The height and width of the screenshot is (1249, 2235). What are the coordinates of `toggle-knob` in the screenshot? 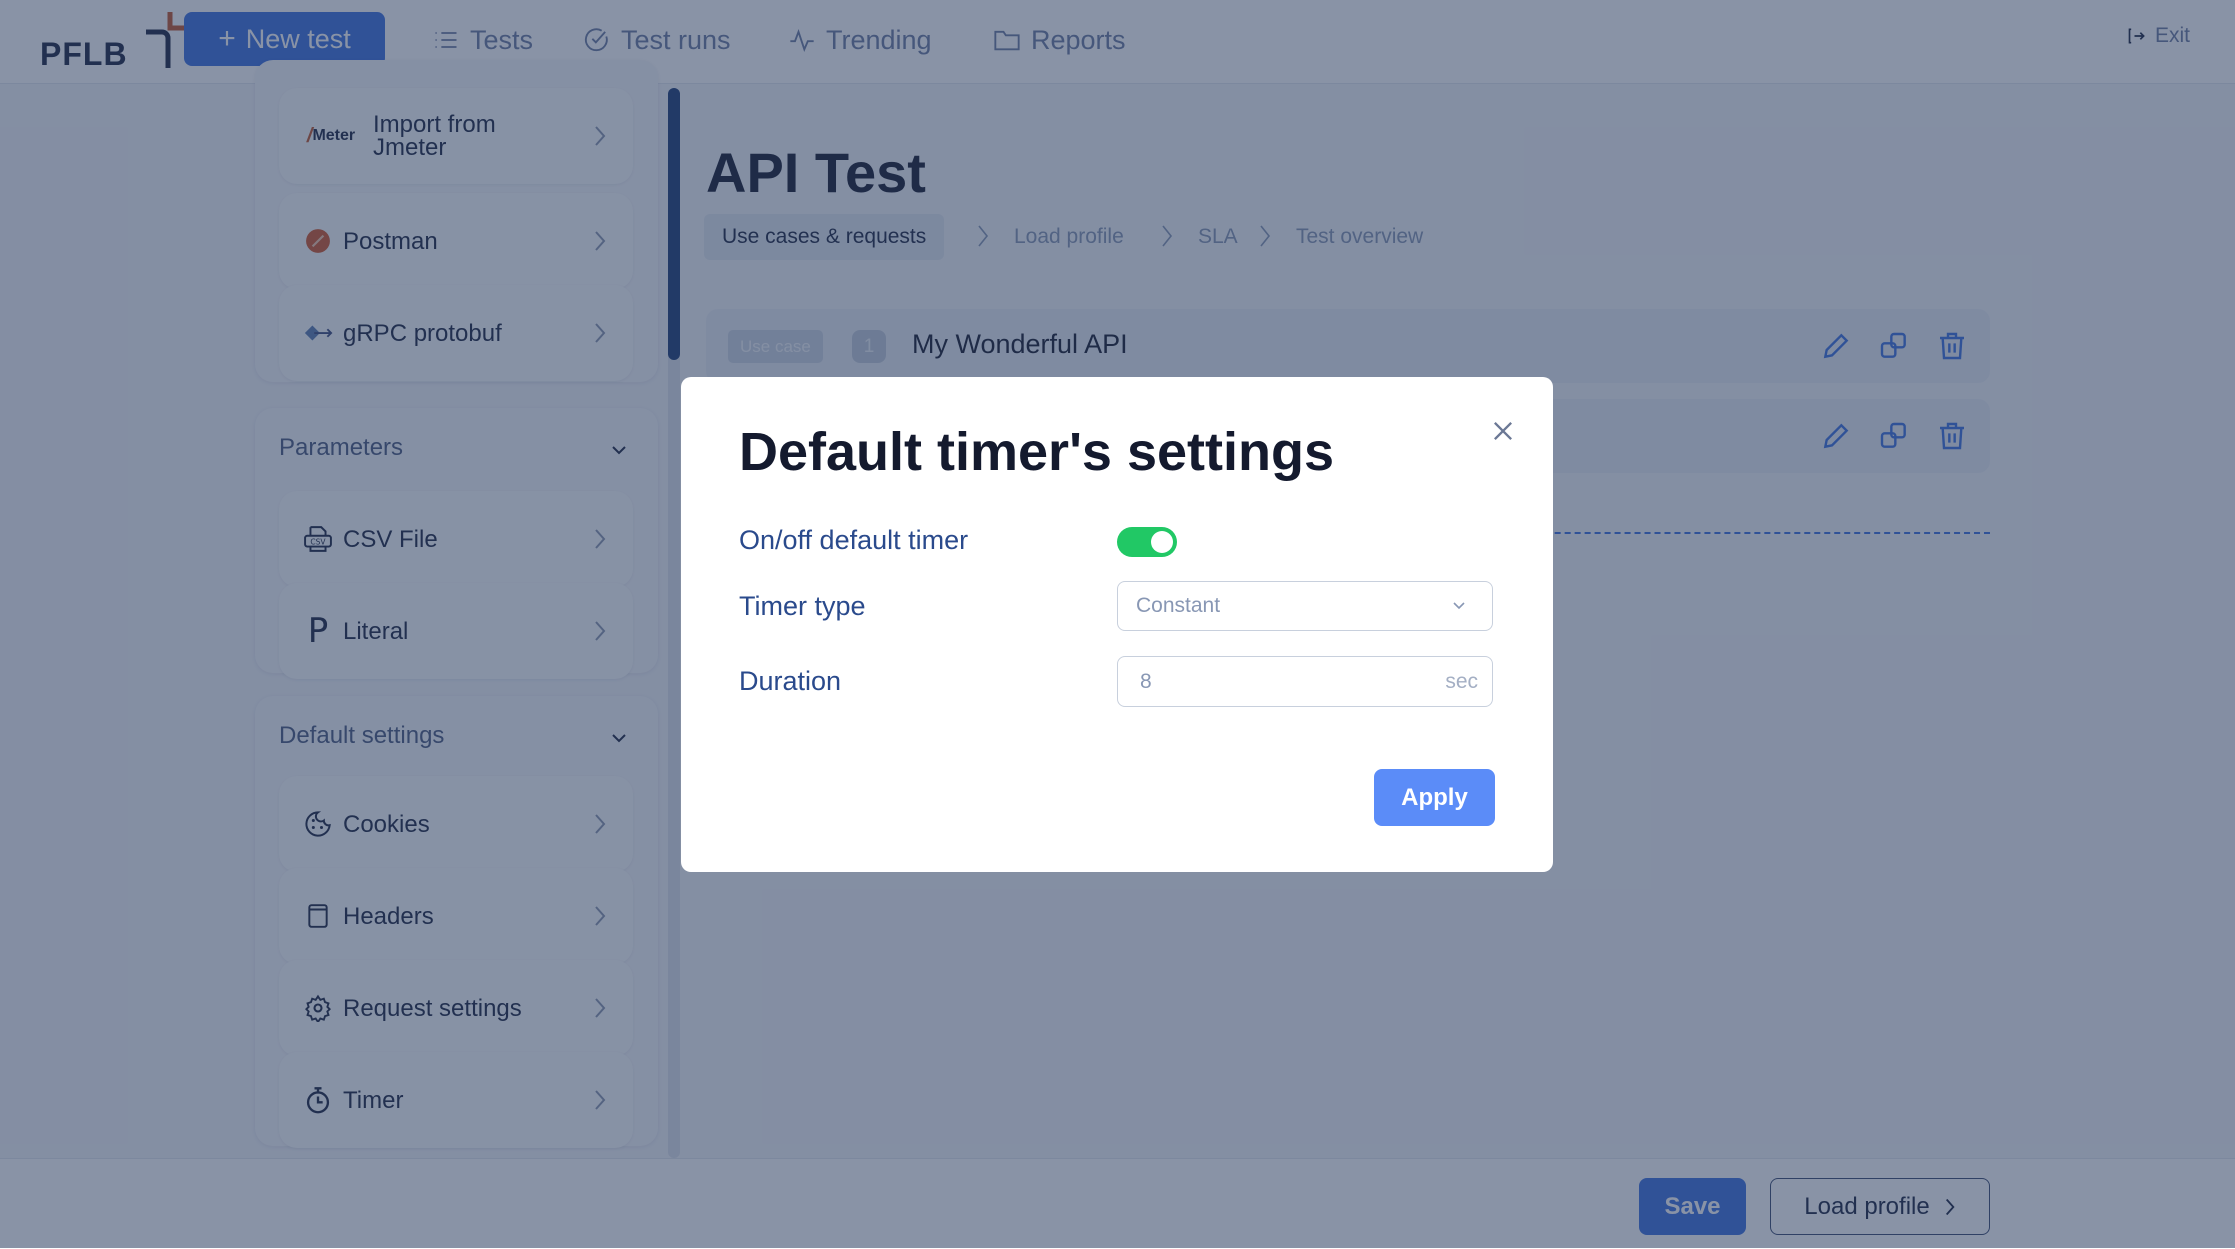 It's located at (1162, 542).